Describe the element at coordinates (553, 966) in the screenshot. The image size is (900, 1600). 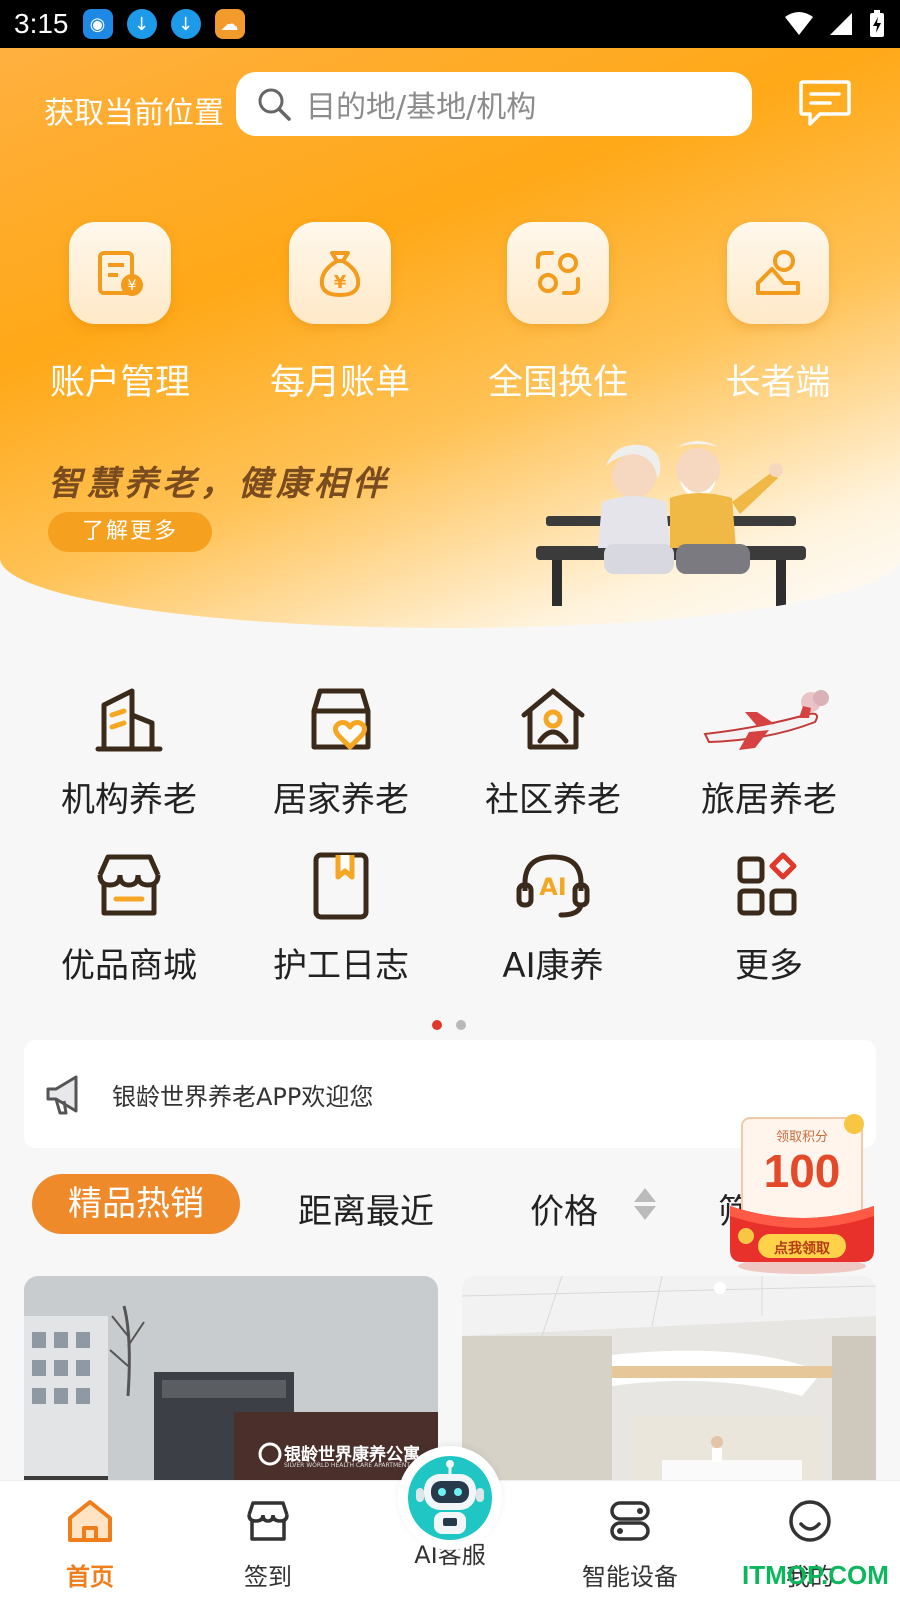
I see `service-label: AI康养` at that location.